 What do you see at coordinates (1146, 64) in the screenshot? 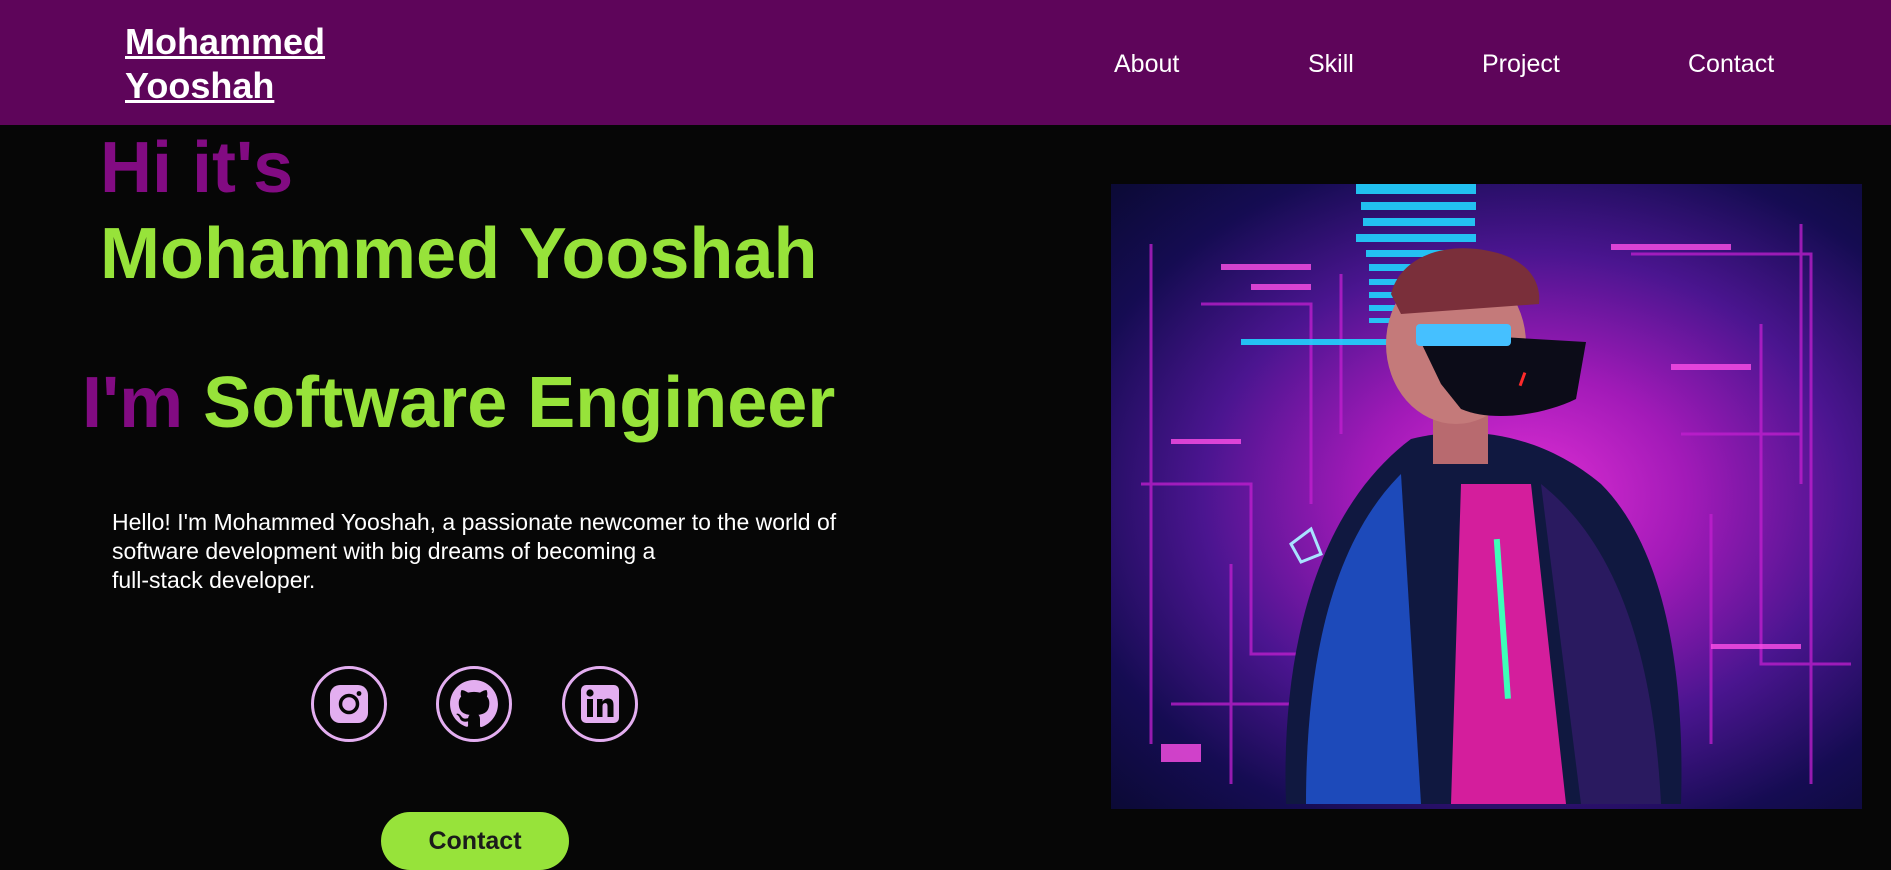
I see `nav-link-about: About` at bounding box center [1146, 64].